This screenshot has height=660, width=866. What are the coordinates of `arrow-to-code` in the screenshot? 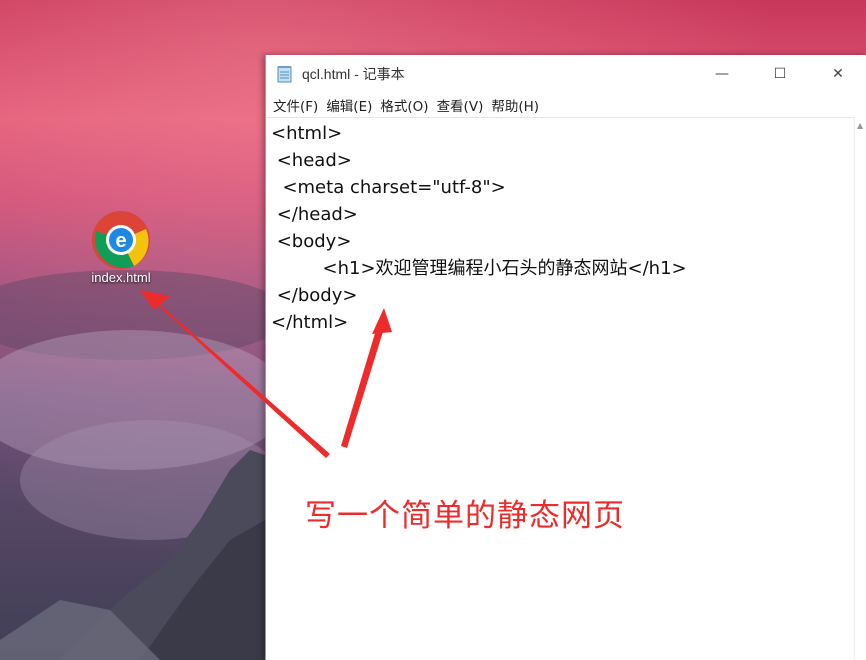 It's located at (363, 384).